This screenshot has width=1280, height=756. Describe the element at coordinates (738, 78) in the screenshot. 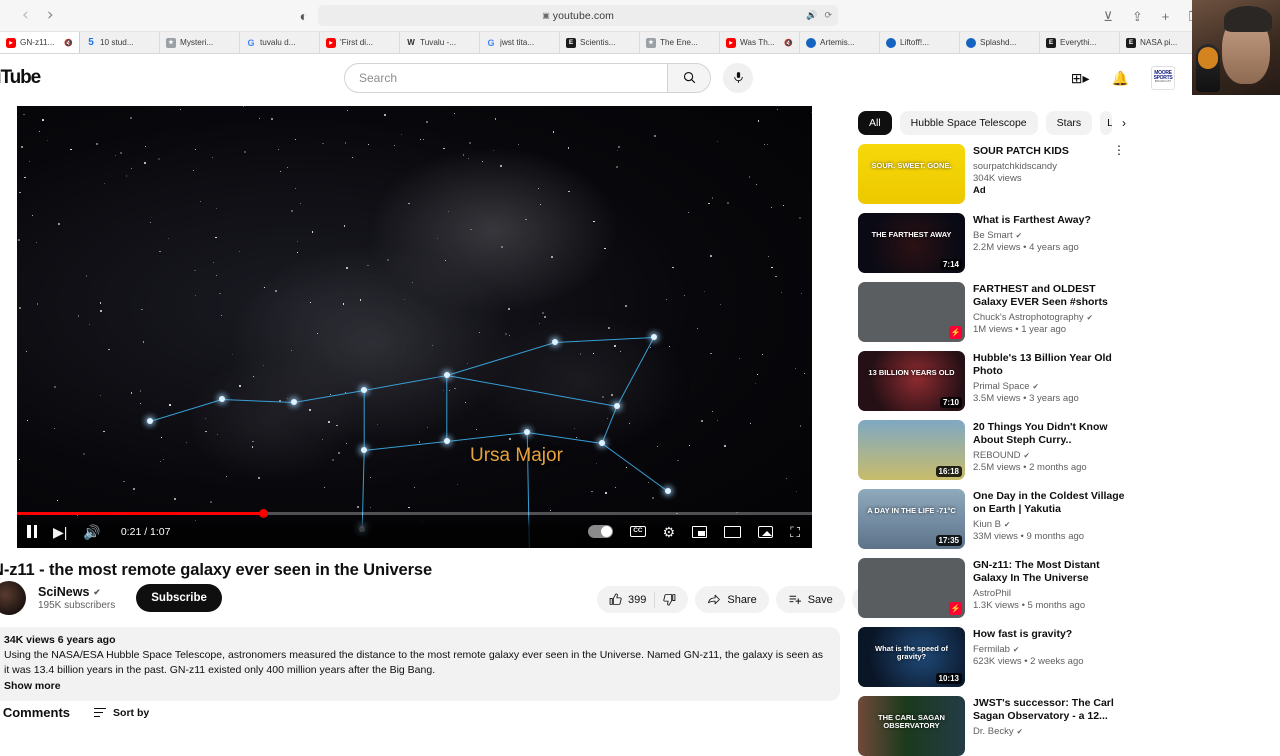

I see `voice-search-button` at that location.